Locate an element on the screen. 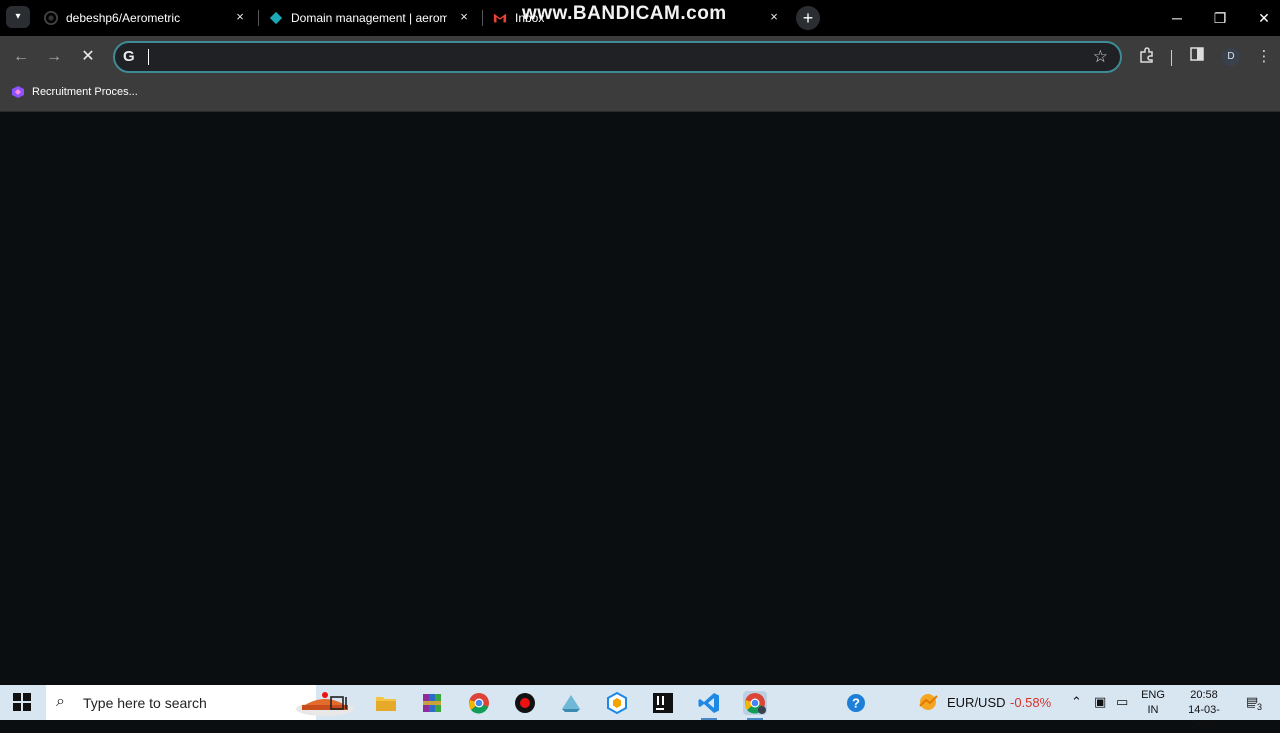  intellij-icon is located at coordinates (663, 703).